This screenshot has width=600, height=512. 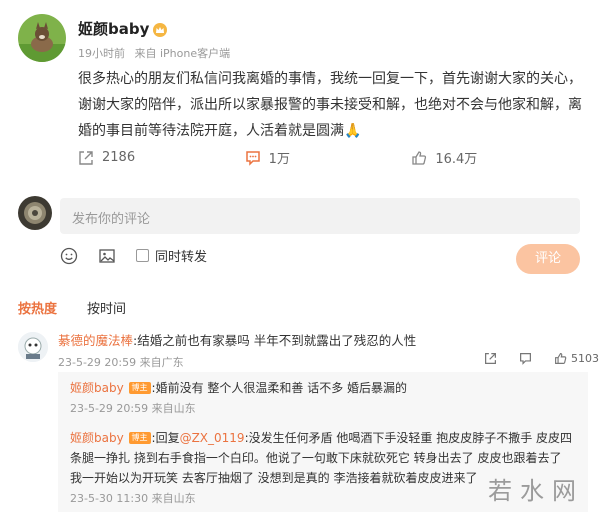 What do you see at coordinates (585, 358) in the screenshot?
I see `comment-like-count: 5103` at bounding box center [585, 358].